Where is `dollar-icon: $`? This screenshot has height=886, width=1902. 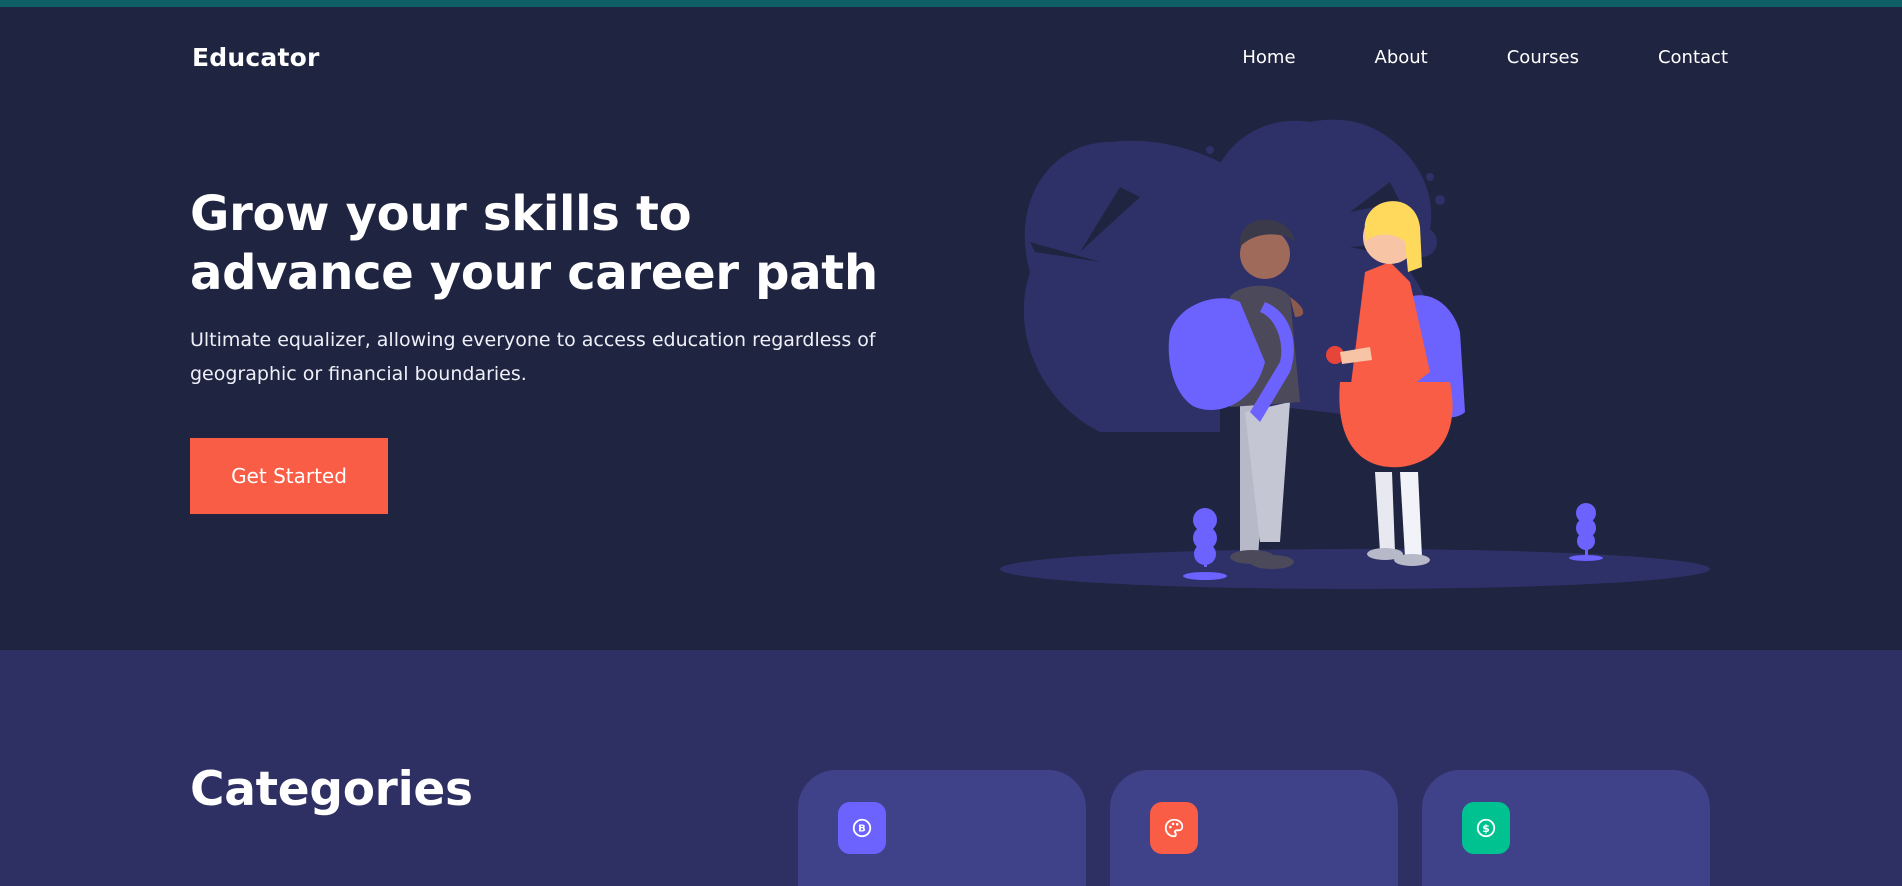
dollar-icon: $ is located at coordinates (1486, 828).